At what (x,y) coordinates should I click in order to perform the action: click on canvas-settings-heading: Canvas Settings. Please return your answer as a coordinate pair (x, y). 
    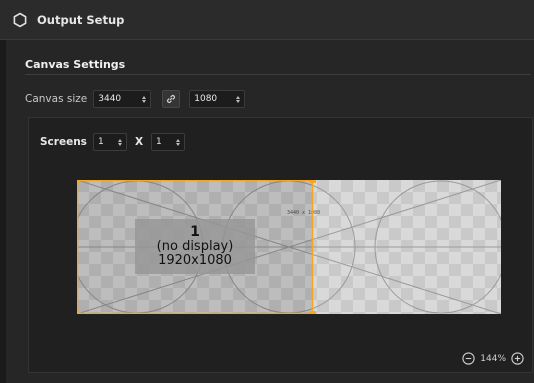
    Looking at the image, I should click on (75, 64).